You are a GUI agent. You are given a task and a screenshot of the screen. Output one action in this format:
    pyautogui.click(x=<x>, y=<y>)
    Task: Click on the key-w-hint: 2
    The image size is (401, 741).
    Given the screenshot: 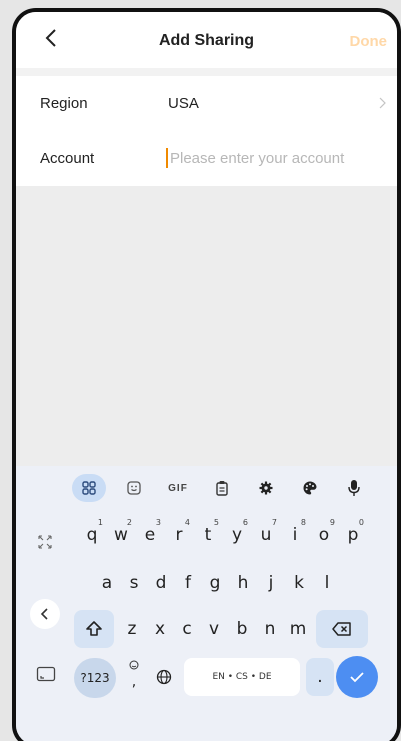 What is the action you would take?
    pyautogui.click(x=129, y=522)
    